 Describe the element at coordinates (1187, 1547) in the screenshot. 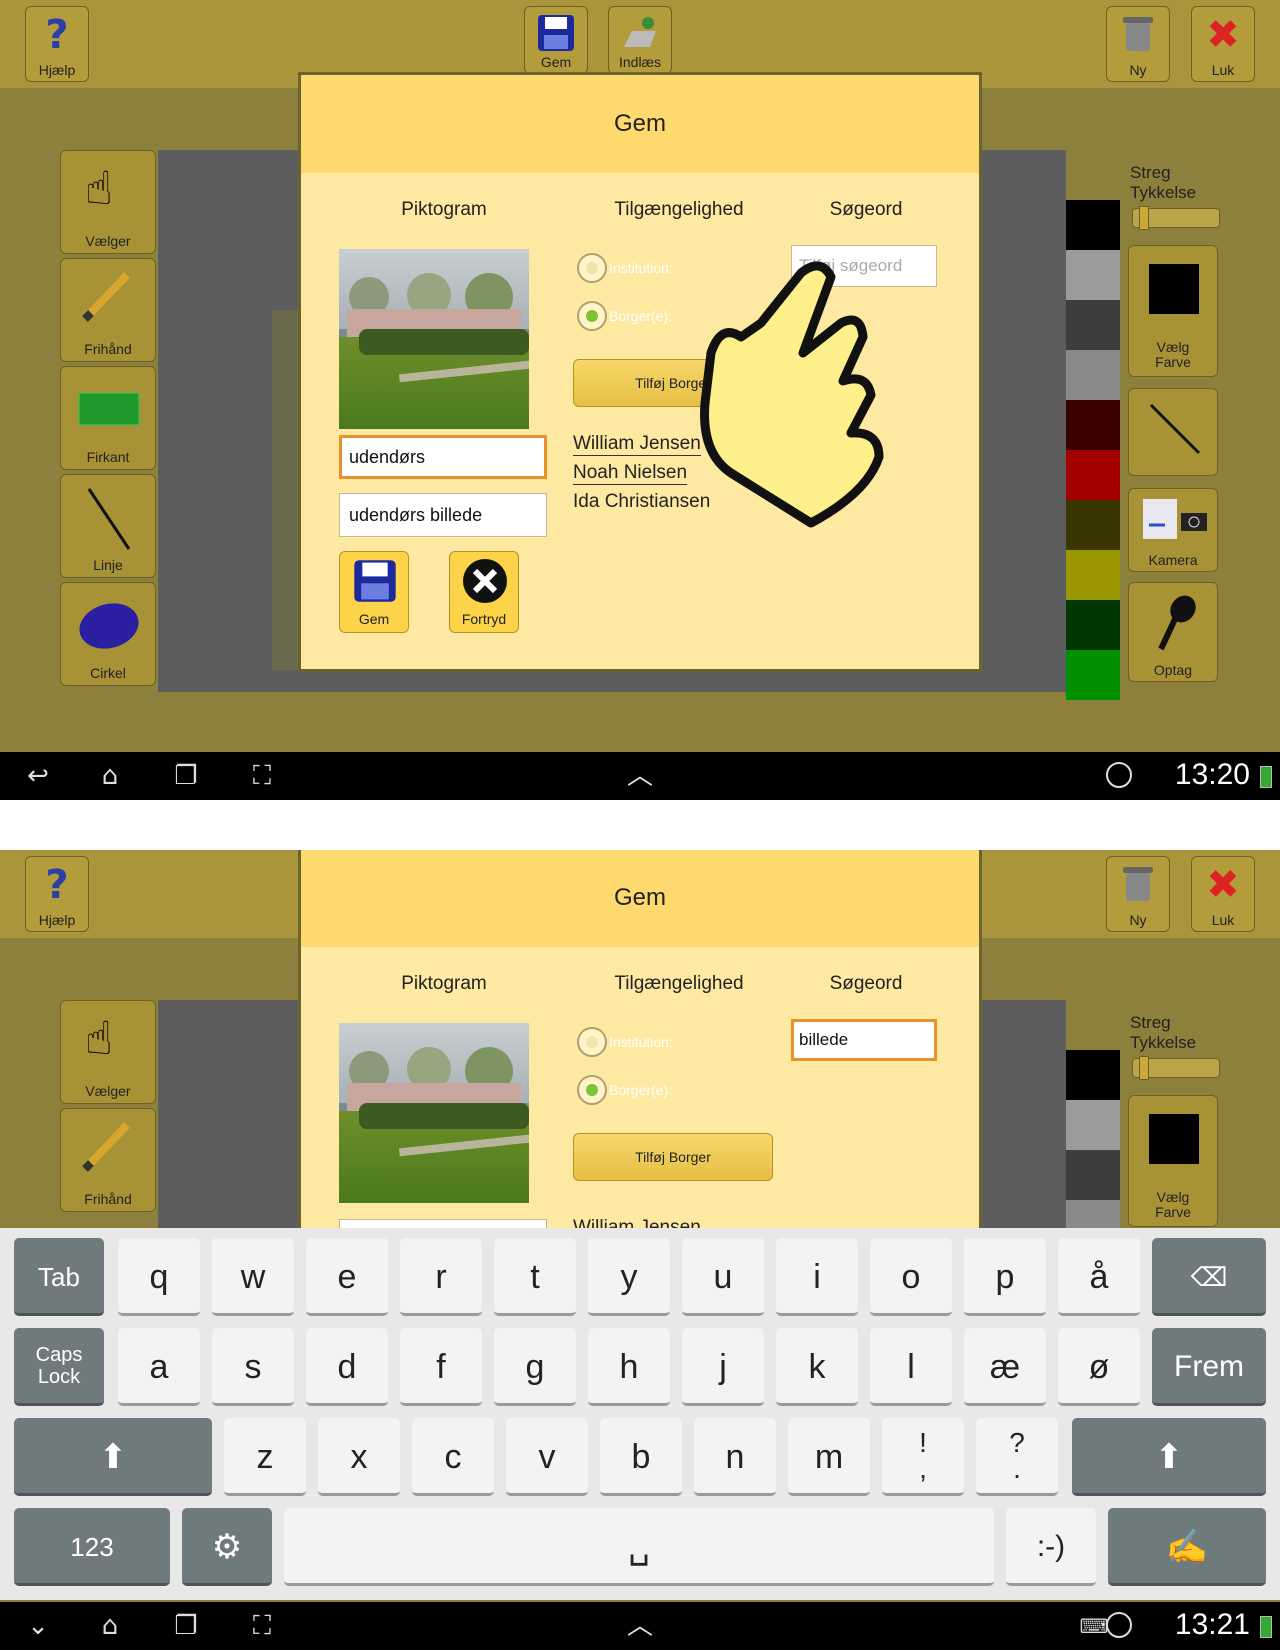

I see `hide-keyboard-key: ✍` at that location.